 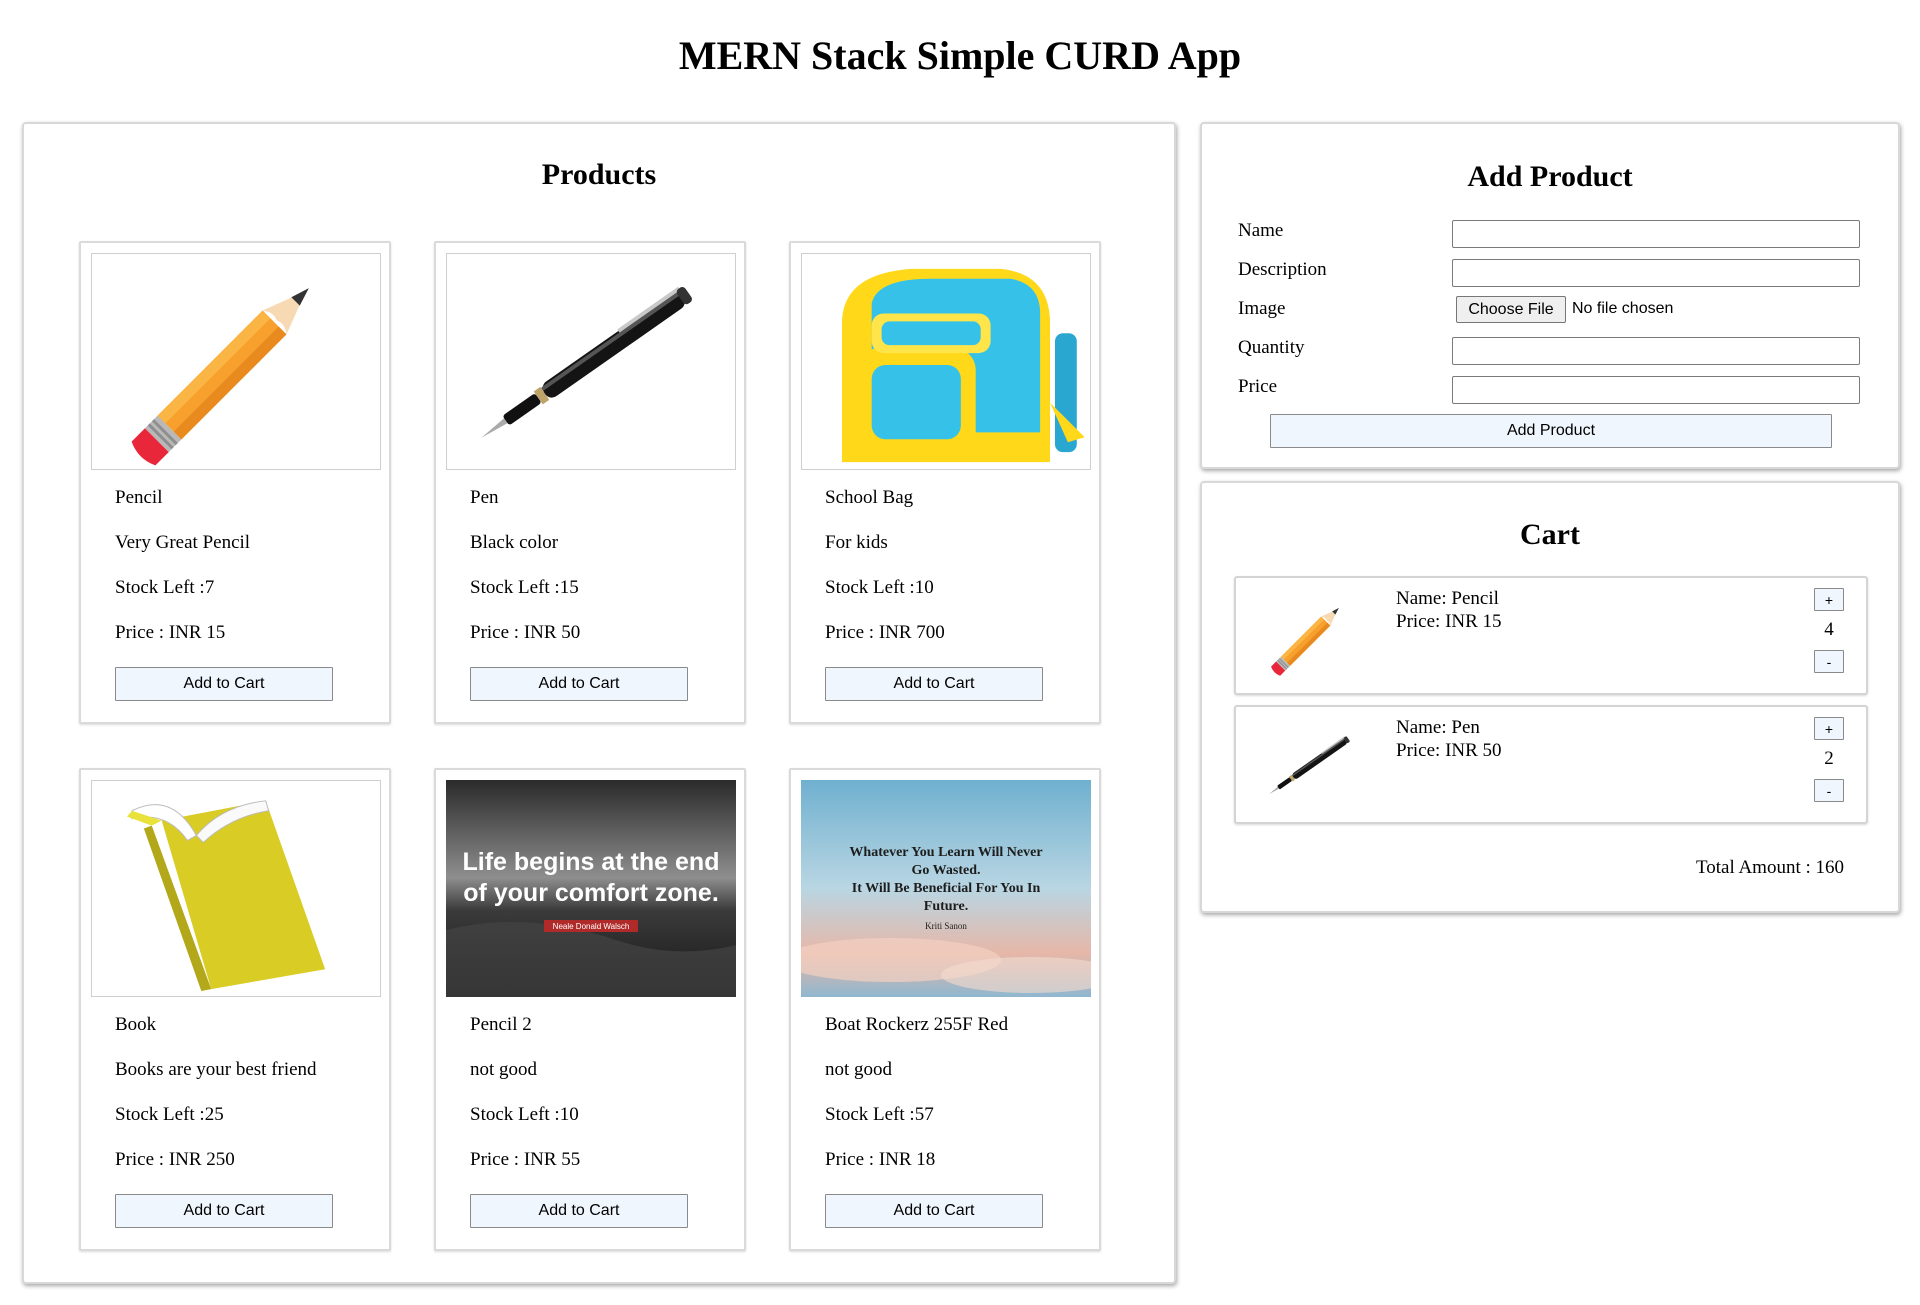 I want to click on cart-item-price: Price: INR 15, so click(x=1449, y=621).